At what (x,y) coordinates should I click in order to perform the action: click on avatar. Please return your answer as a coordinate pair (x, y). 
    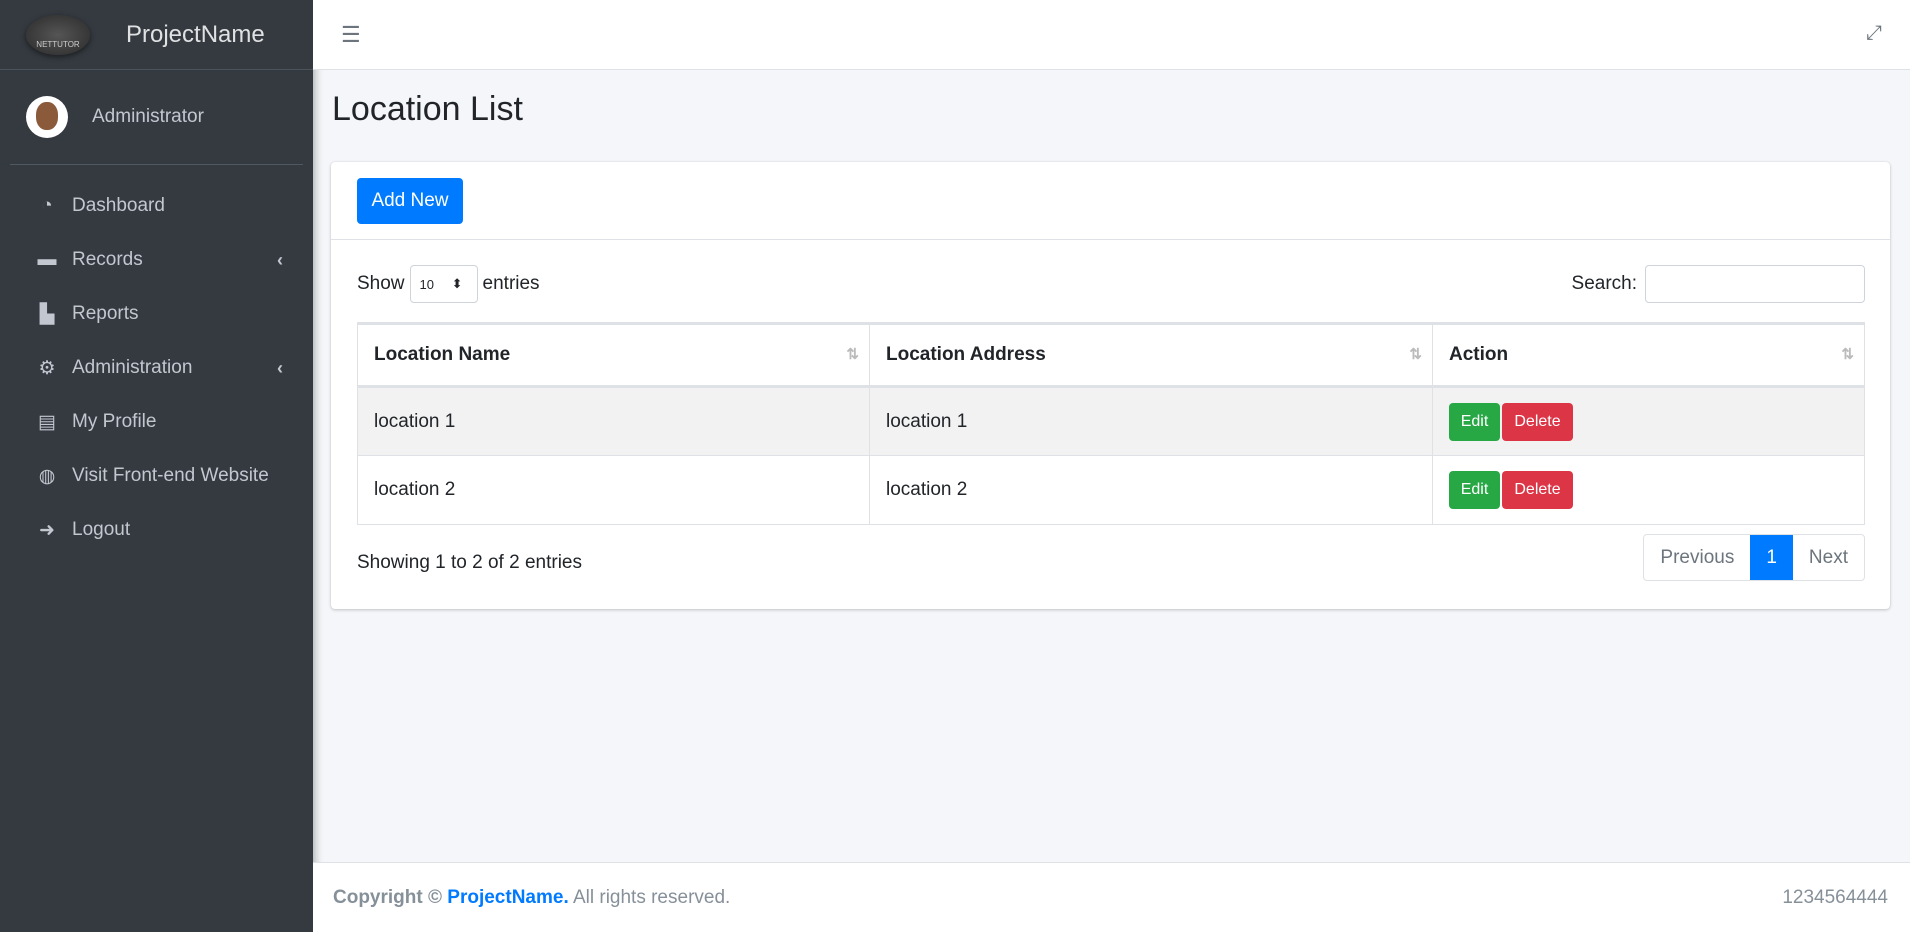
    Looking at the image, I should click on (47, 117).